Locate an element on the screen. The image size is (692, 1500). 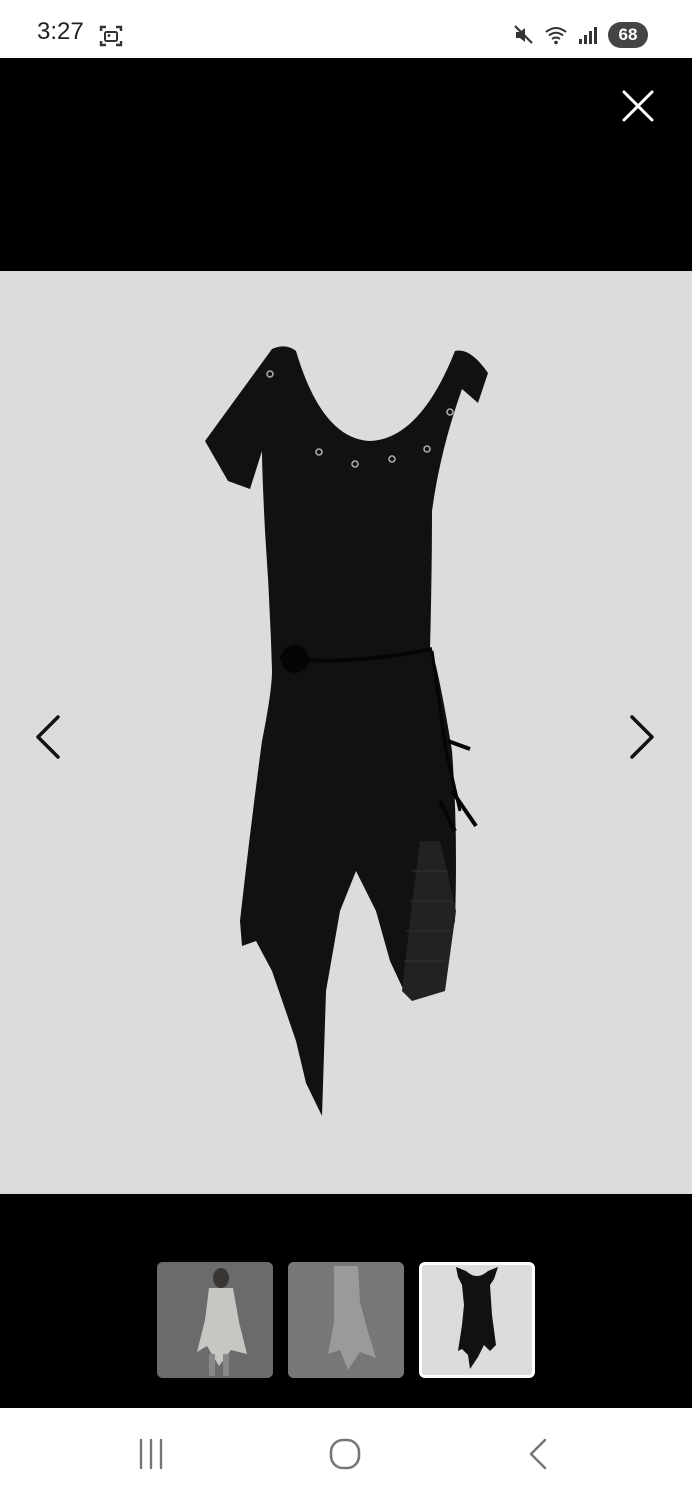
chevron-left-icon is located at coordinates (48, 737).